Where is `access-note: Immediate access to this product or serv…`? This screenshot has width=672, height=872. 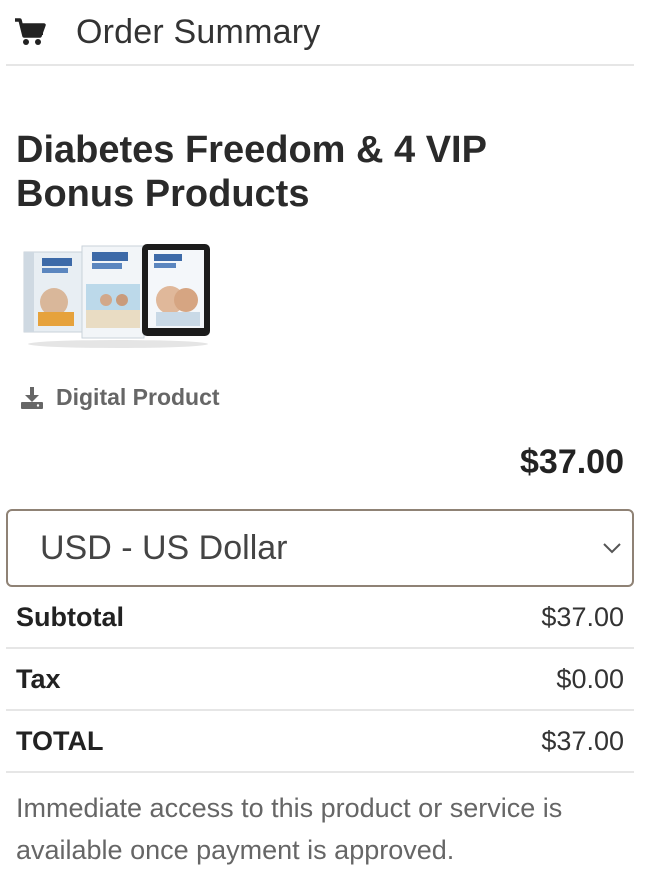 access-note: Immediate access to this product or serv… is located at coordinates (289, 829).